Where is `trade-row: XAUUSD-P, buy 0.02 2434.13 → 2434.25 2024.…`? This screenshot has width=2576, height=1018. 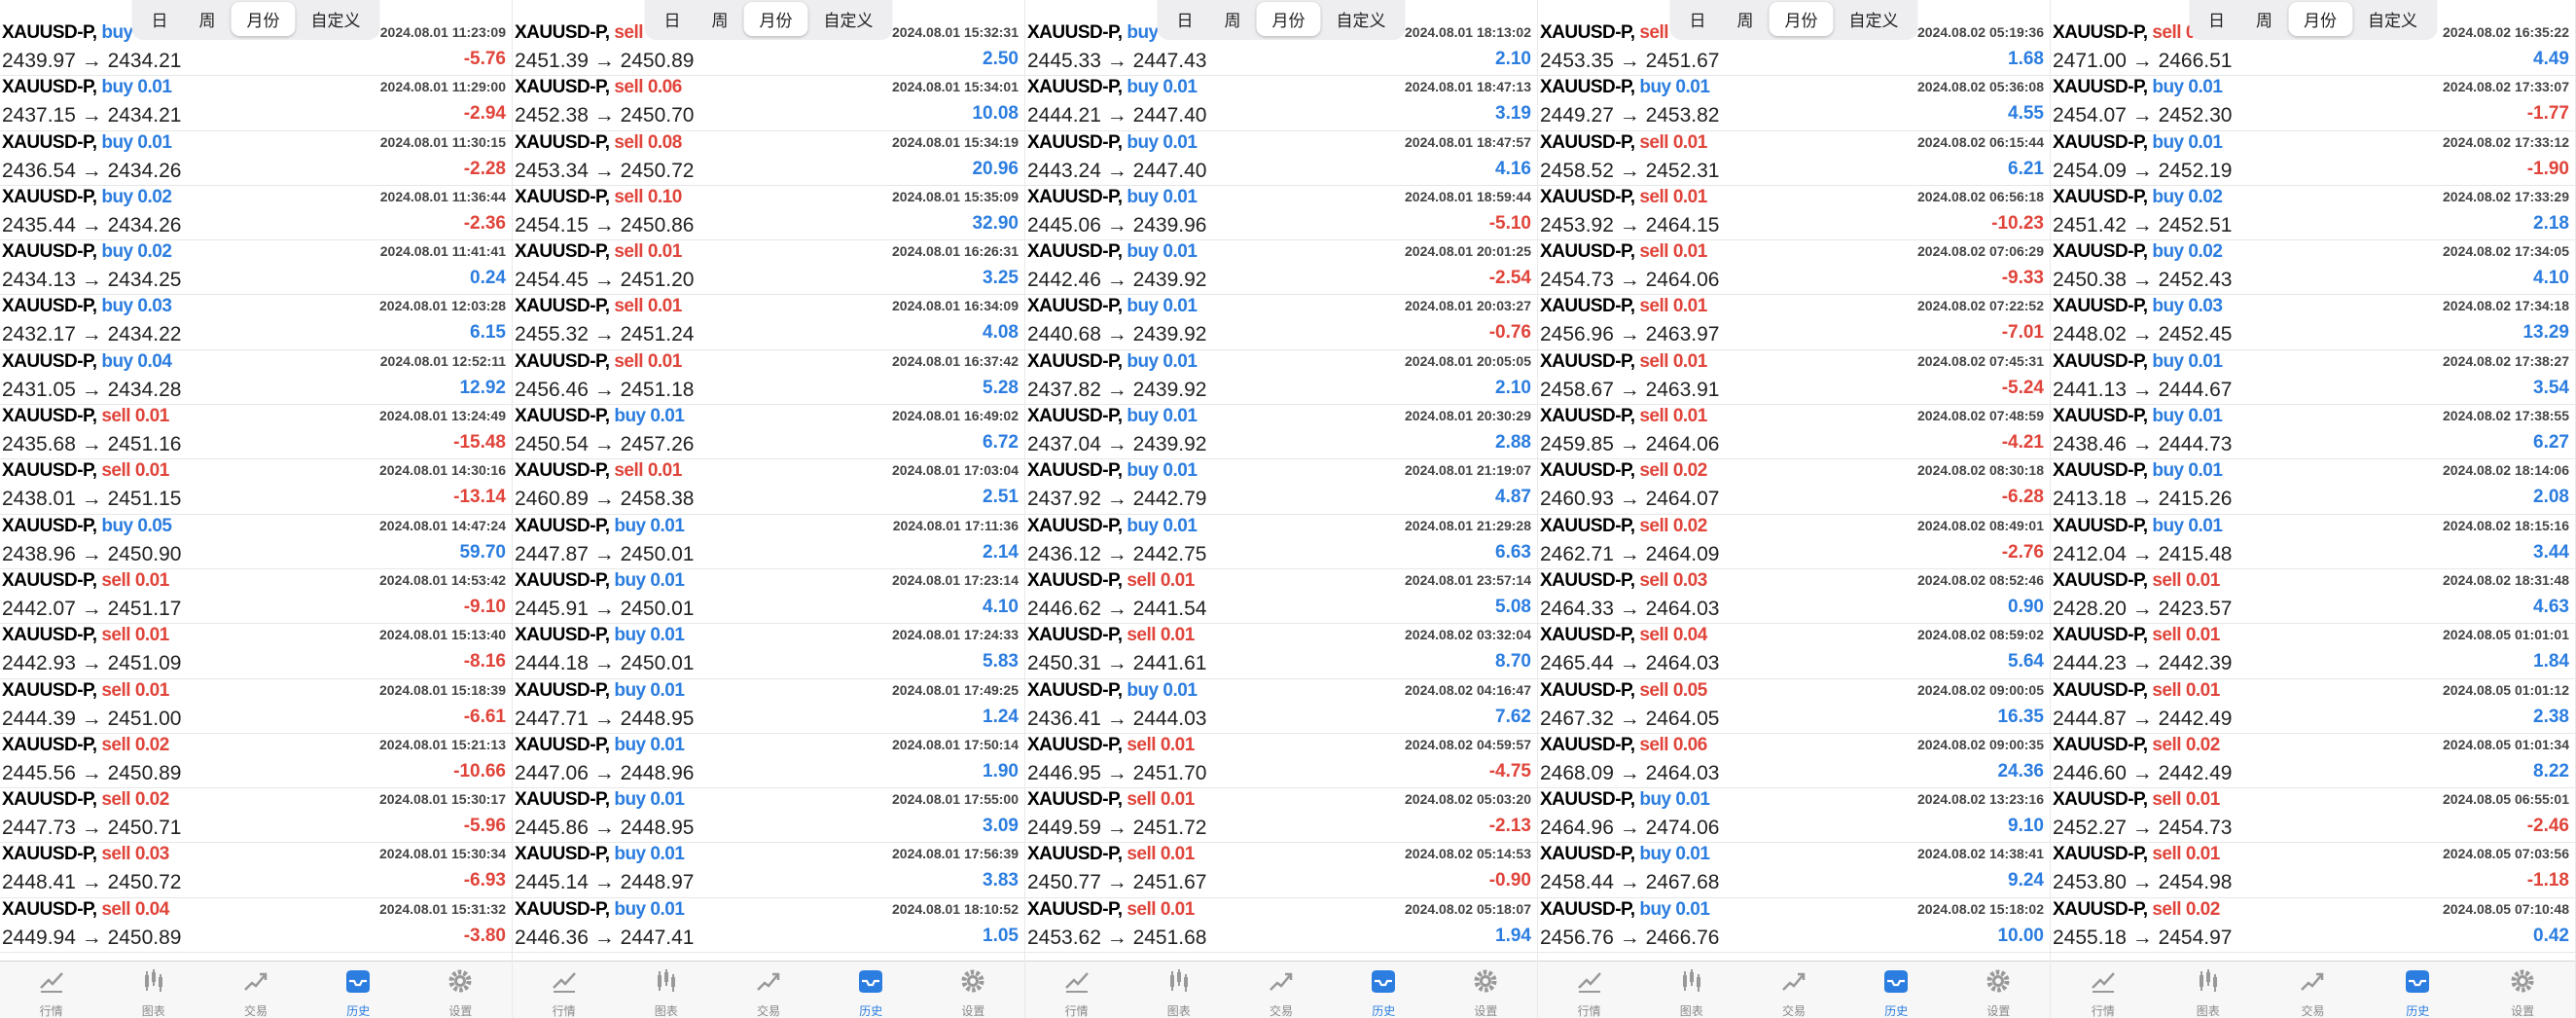
trade-row: XAUUSD-P, buy 0.02 2434.13 → 2434.25 2024.… is located at coordinates (256, 268).